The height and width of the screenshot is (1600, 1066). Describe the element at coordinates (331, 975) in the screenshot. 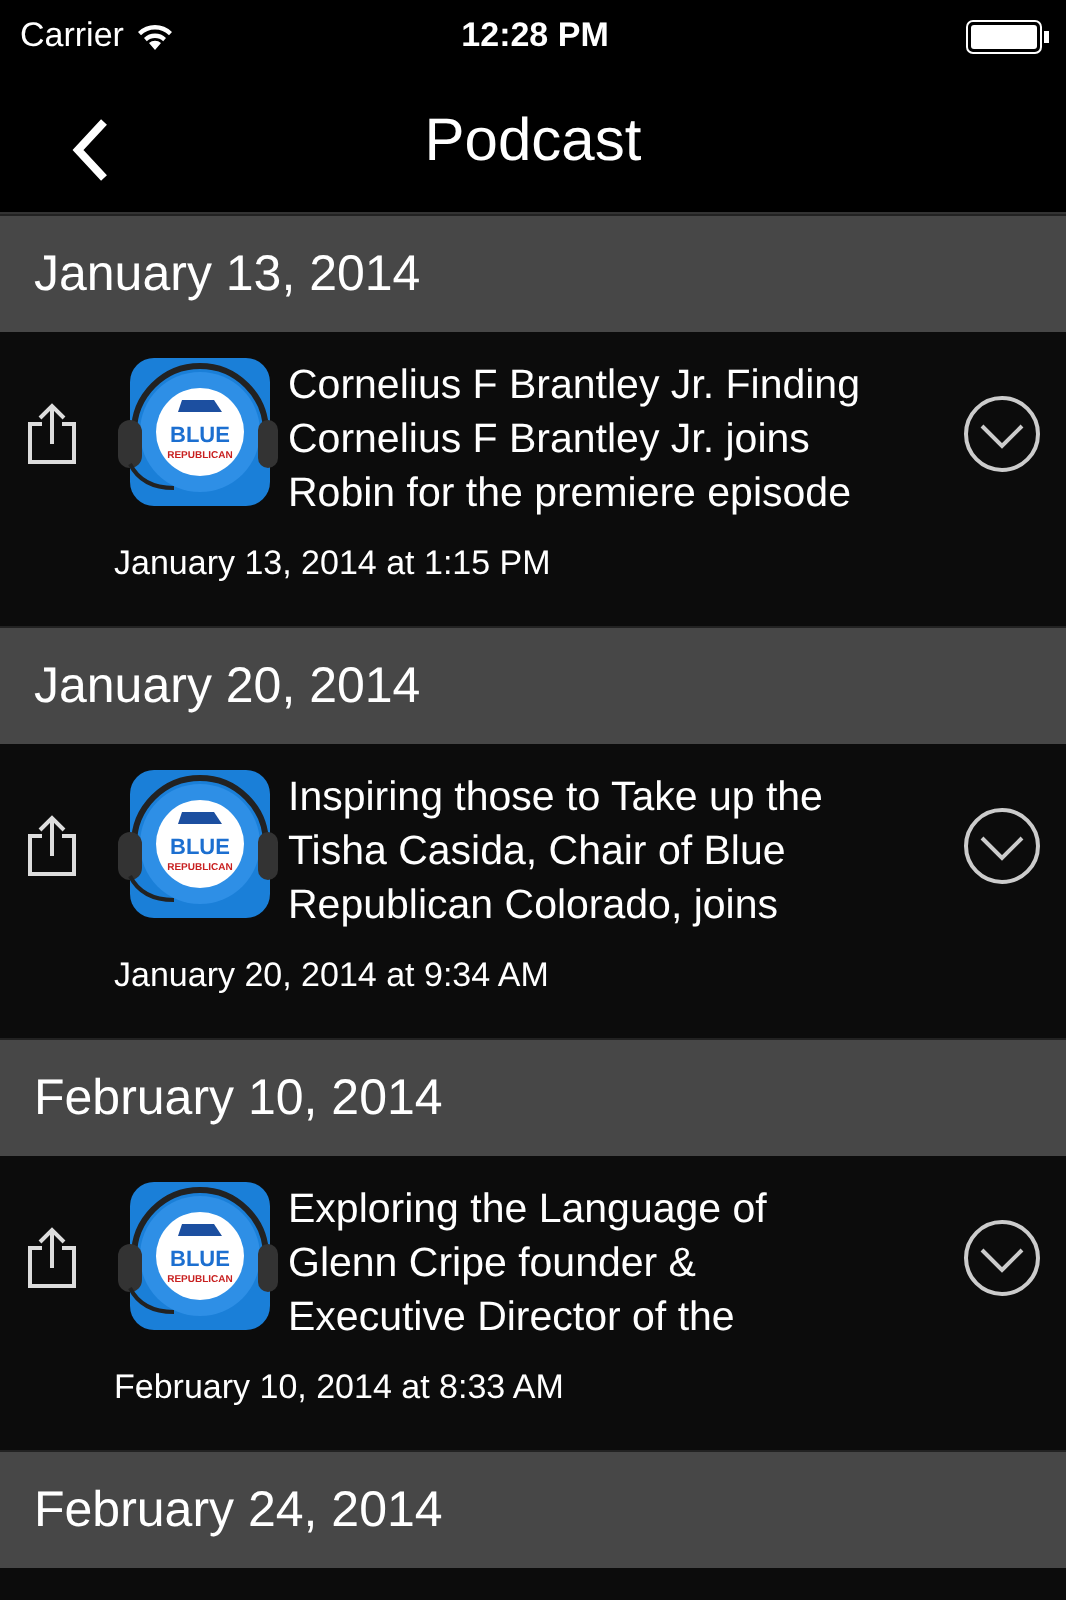

I see `publish-date: January 20, 2014 at 9:34 AM` at that location.